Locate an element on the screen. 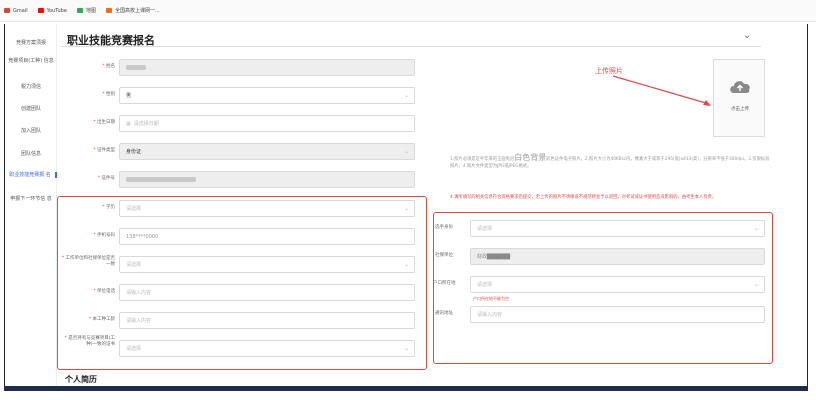  sidebar-item-registration: 职业技能竞赛报 名 is located at coordinates (31, 175).